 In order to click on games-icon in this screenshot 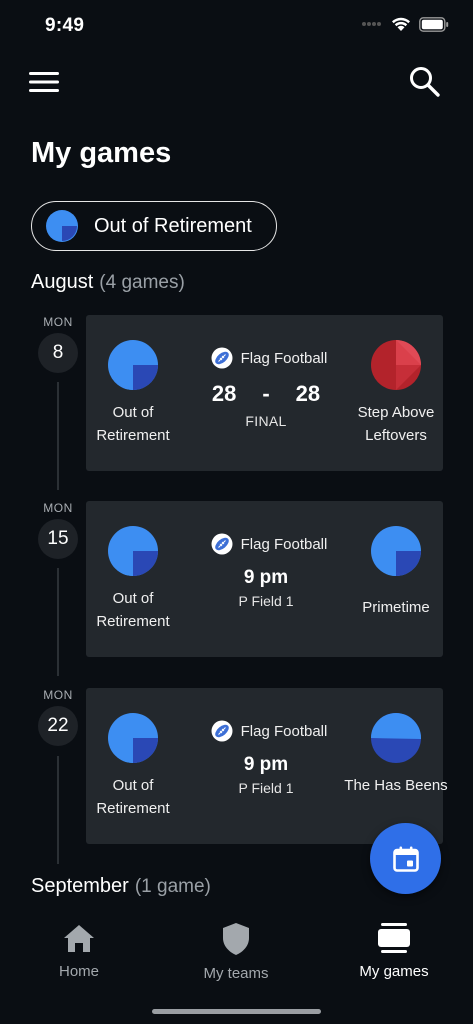, I will do `click(394, 938)`.